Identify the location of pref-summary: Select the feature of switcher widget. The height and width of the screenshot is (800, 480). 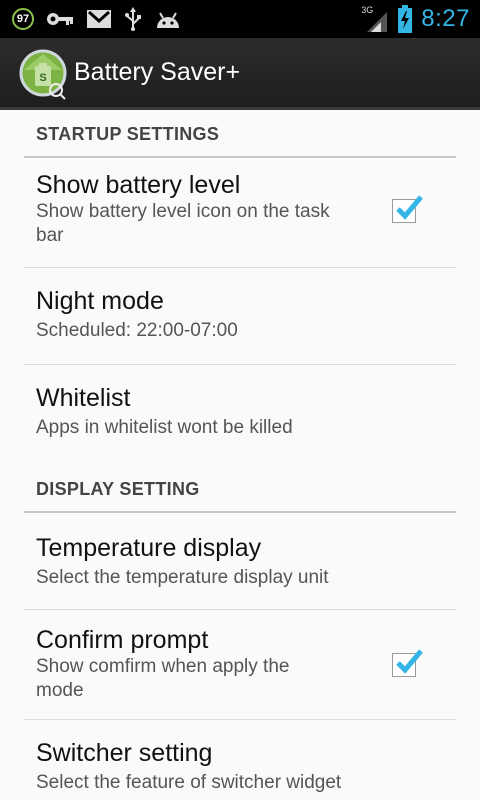
(189, 782).